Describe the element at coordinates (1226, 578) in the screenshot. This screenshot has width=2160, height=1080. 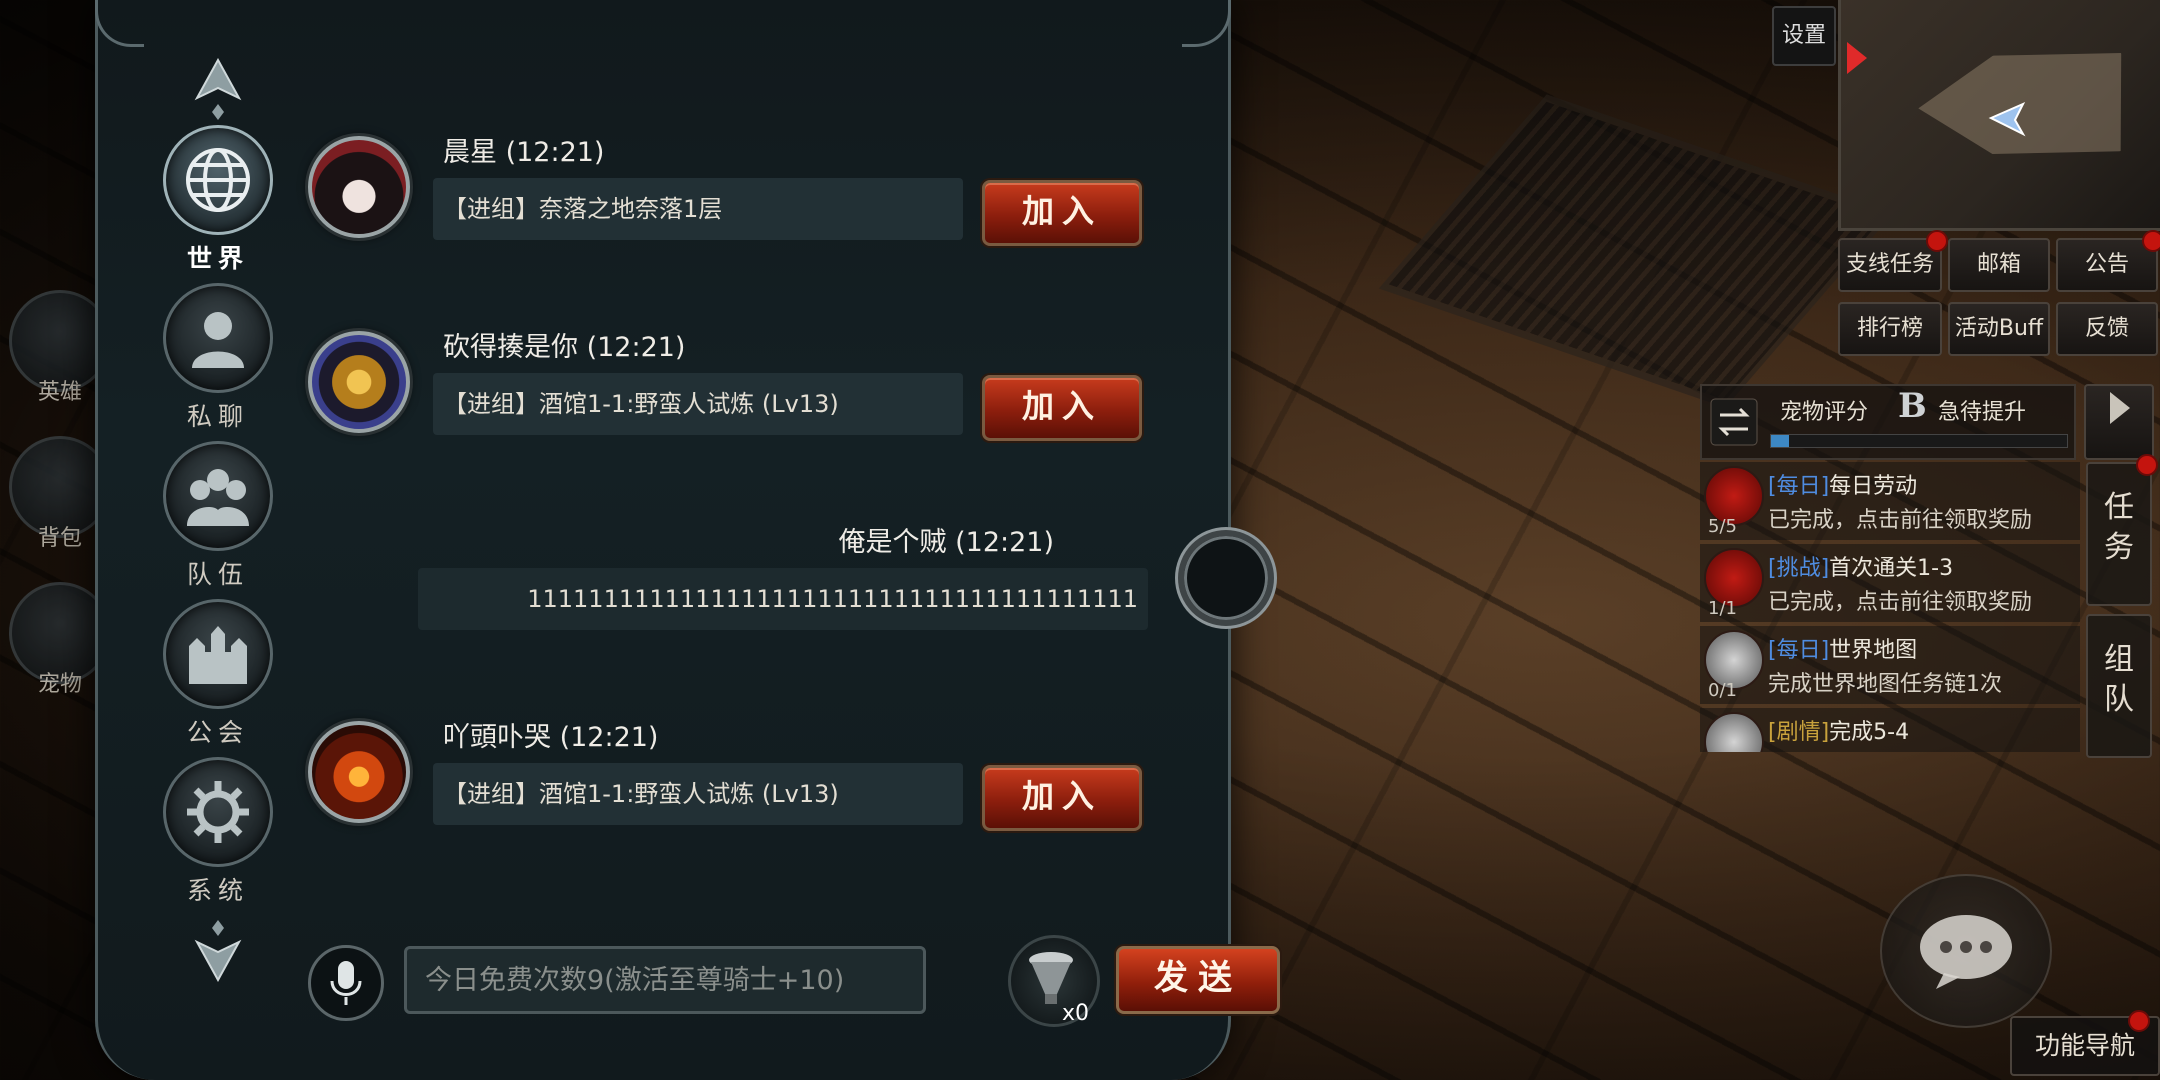
I see `empty-avatar-frame` at that location.